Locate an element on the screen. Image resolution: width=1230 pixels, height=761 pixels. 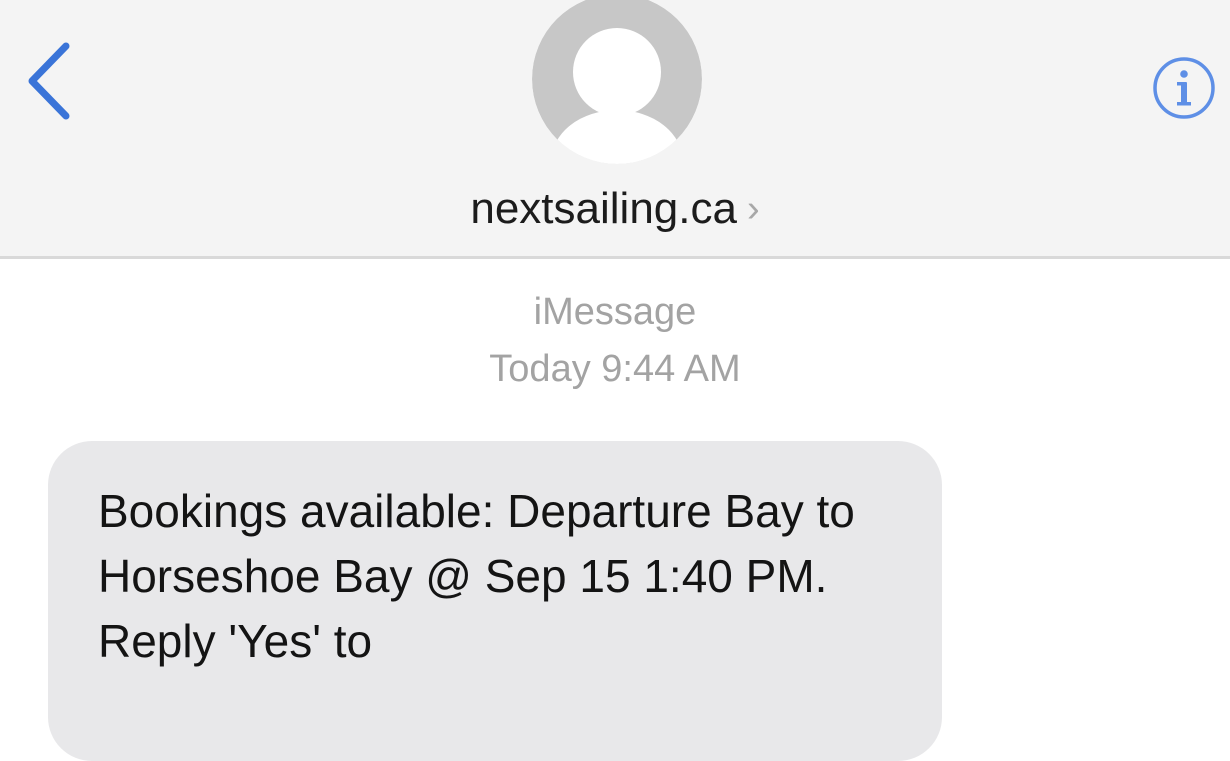
back-button is located at coordinates (52, 81).